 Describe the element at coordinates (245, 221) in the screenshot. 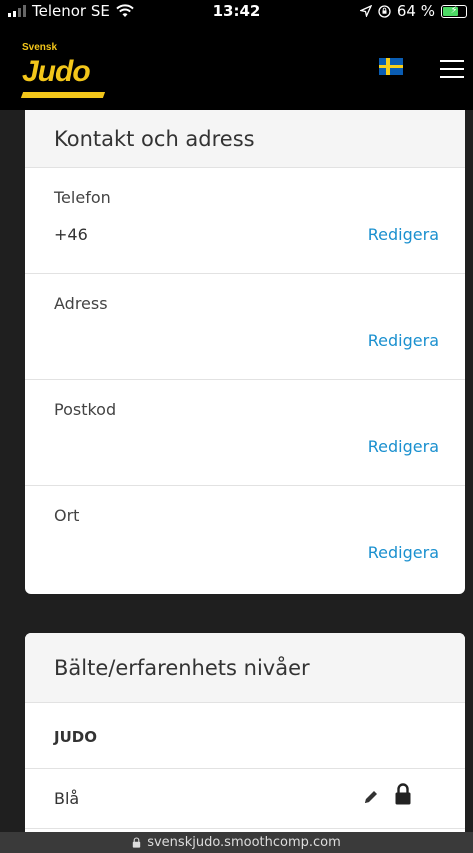

I see `phone-row: Telefon +46 Redigera` at that location.